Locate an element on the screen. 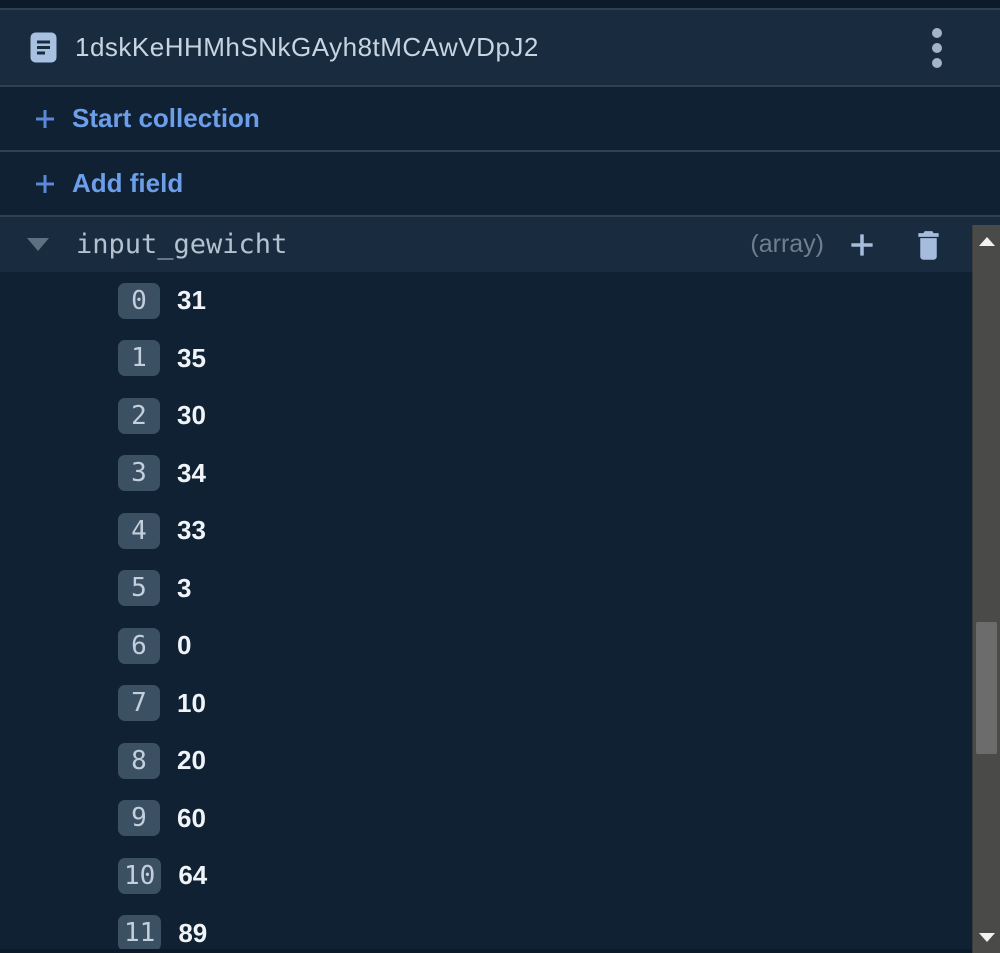 The height and width of the screenshot is (953, 1000). trash-icon is located at coordinates (928, 245).